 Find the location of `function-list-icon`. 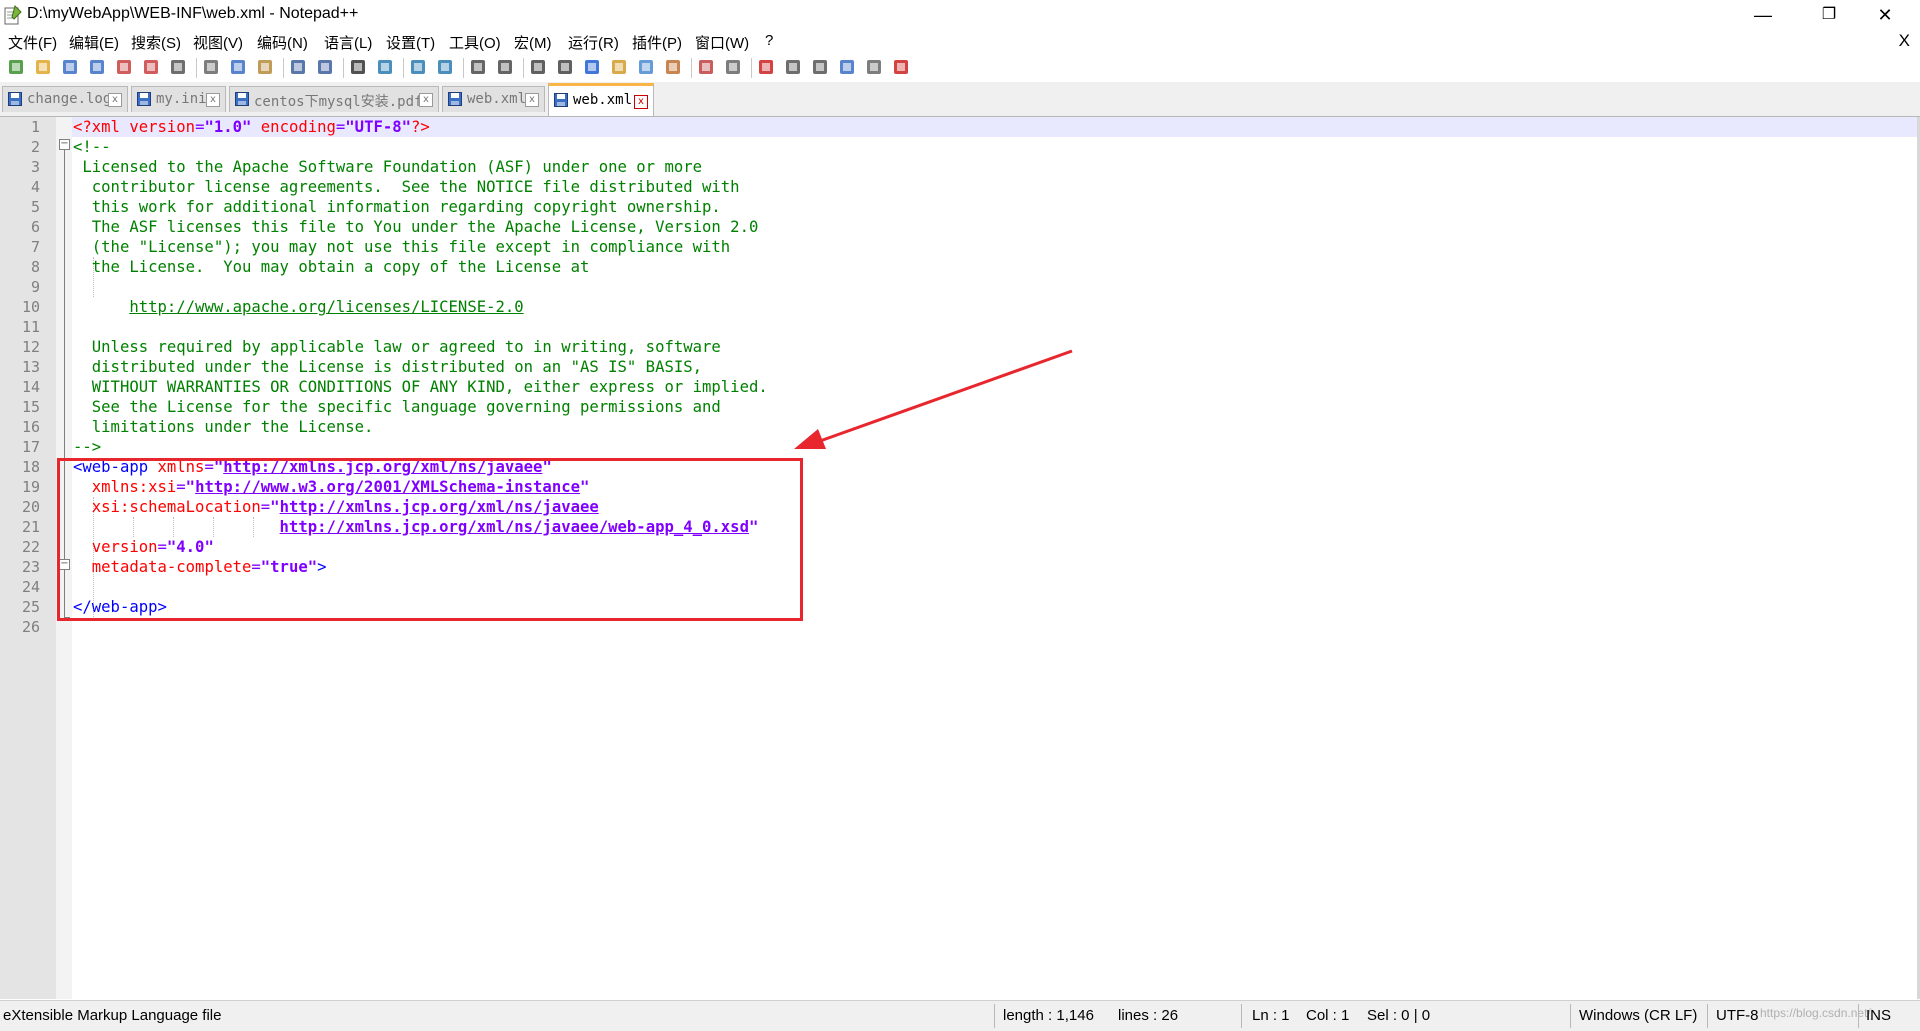

function-list-icon is located at coordinates (673, 67).